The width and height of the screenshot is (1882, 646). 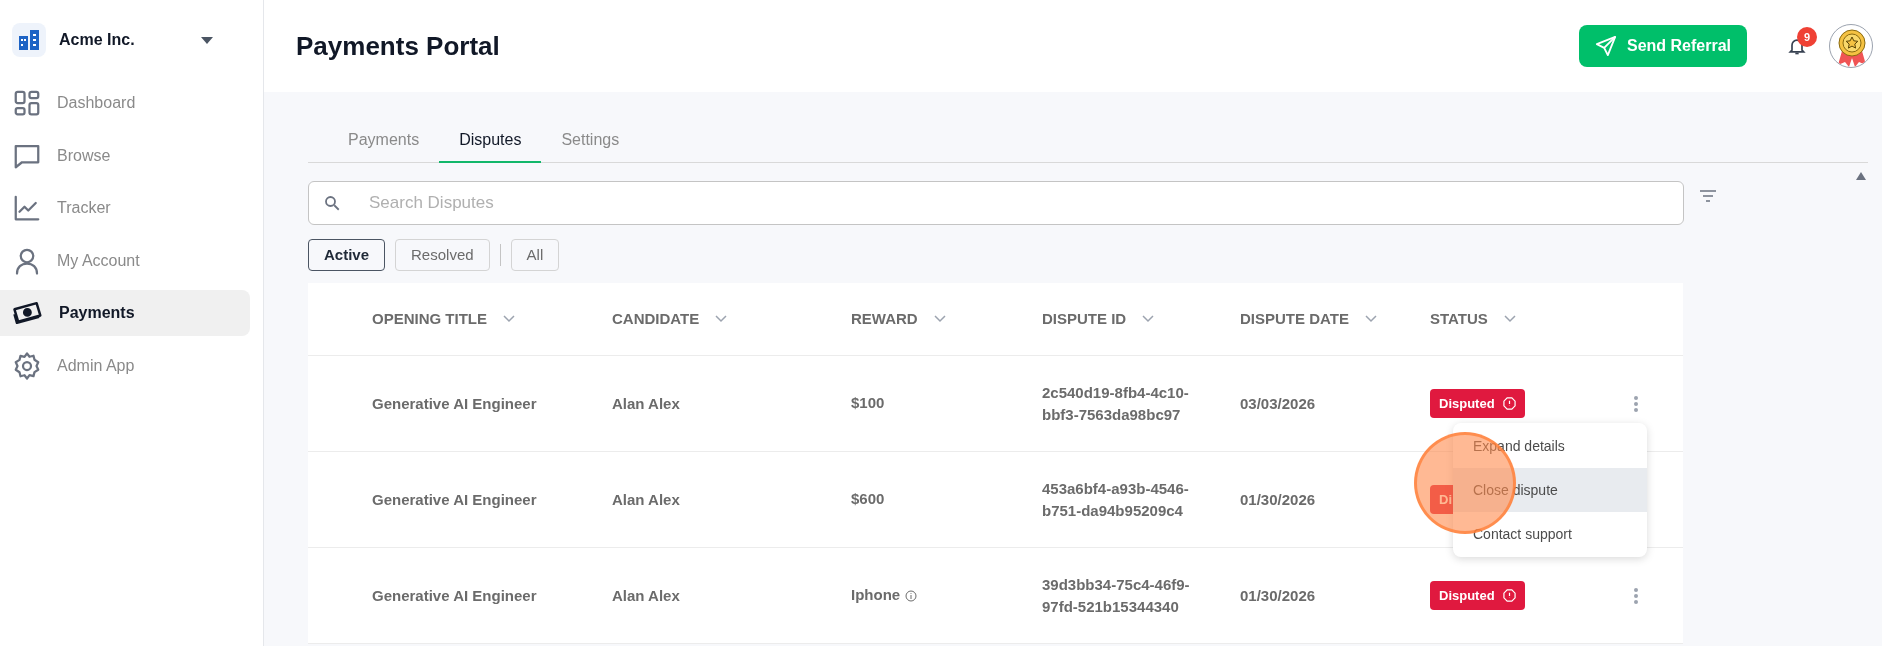 I want to click on filter-button: Resolved, so click(x=442, y=255).